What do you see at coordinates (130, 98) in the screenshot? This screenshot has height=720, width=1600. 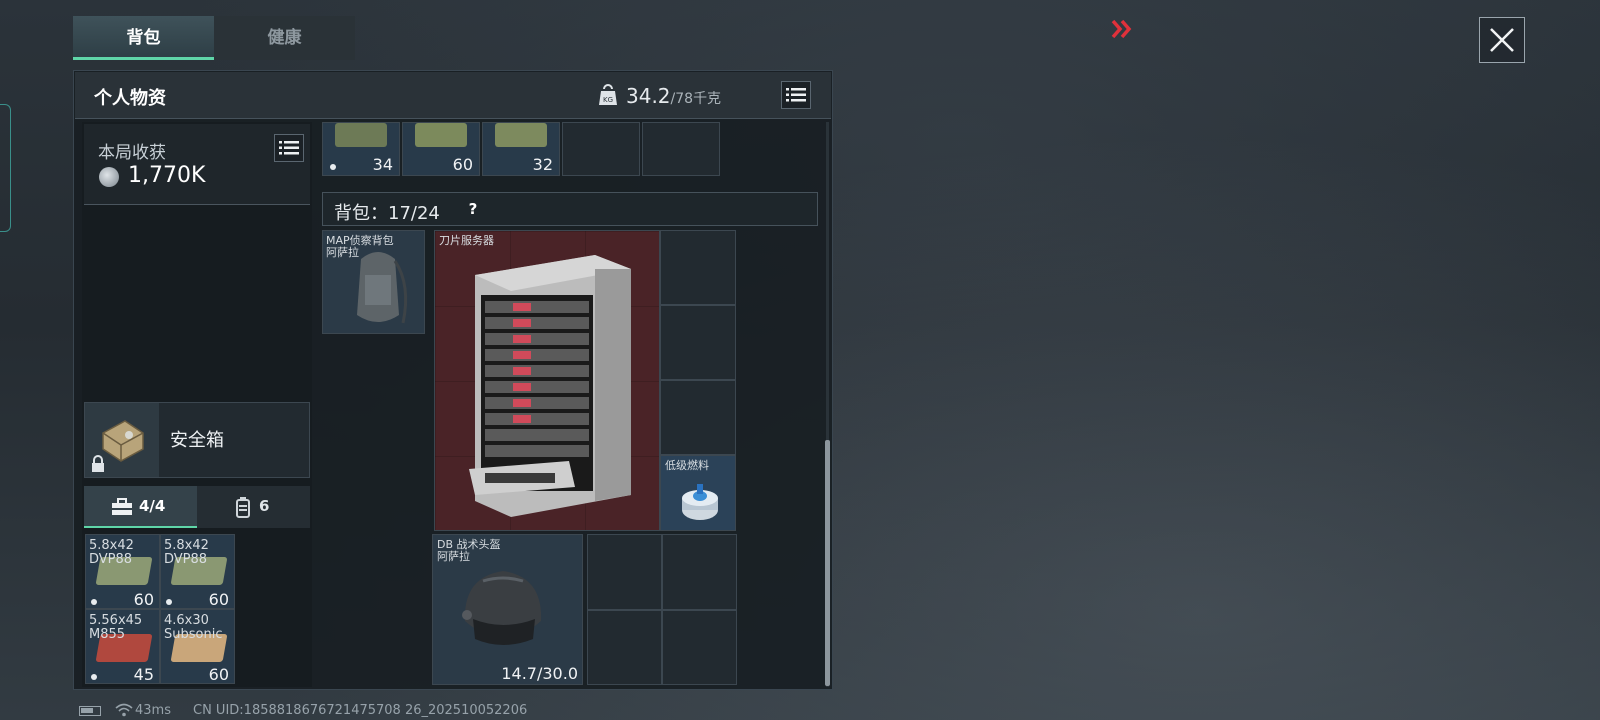 I see `panel-title: 个人物资` at bounding box center [130, 98].